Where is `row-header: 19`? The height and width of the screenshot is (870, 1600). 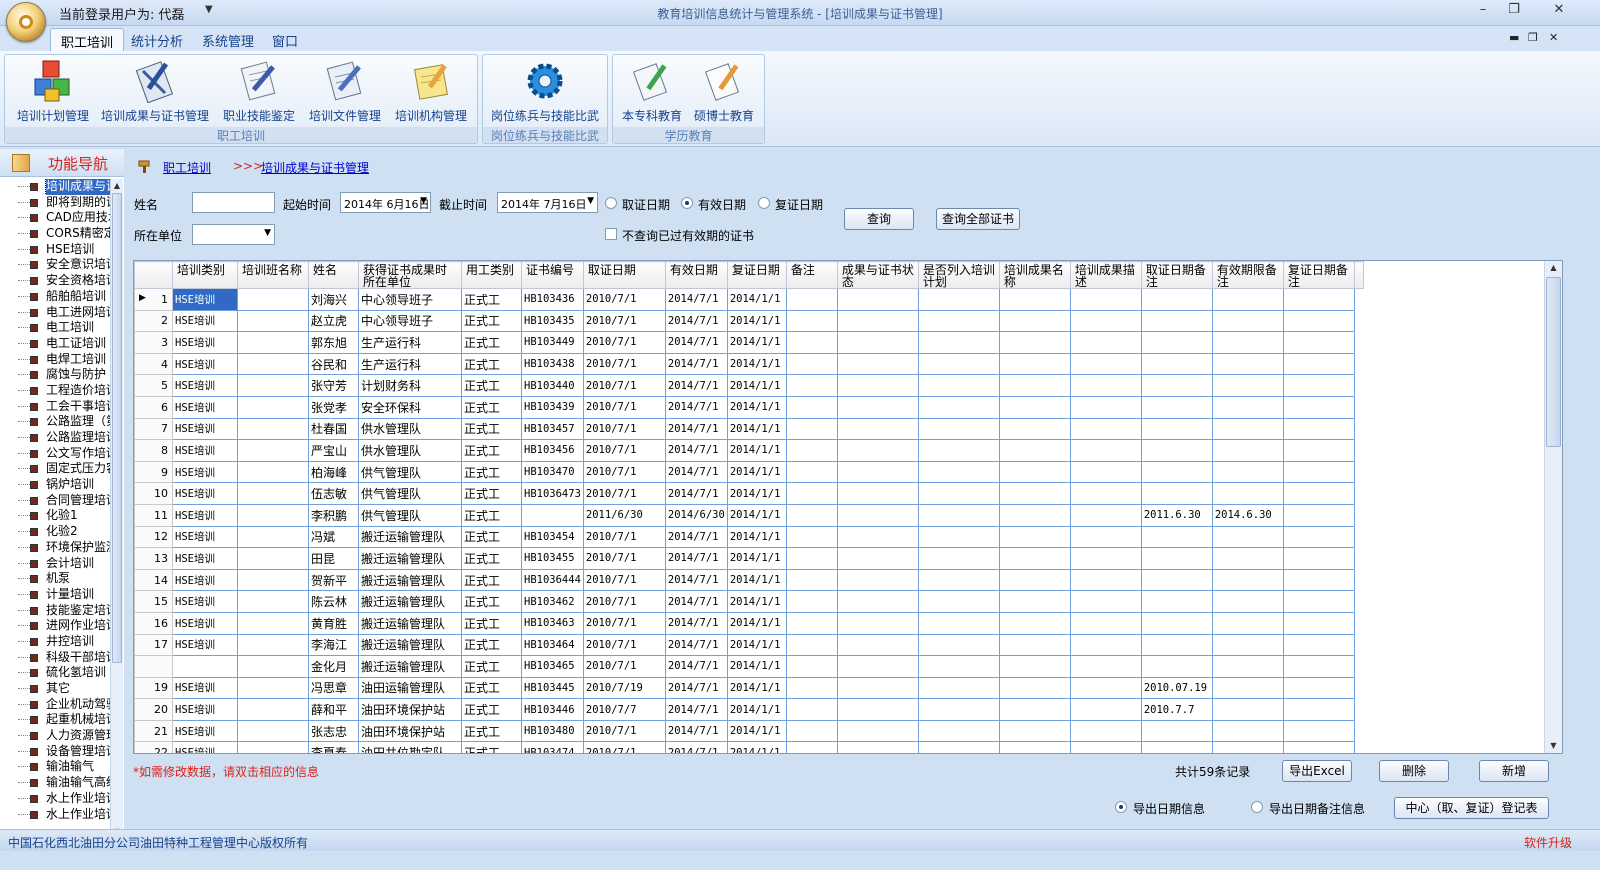 row-header: 19 is located at coordinates (153, 688).